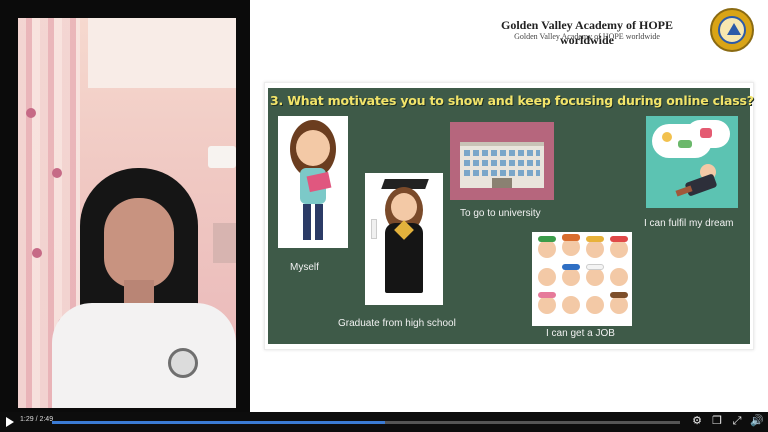 The image size is (768, 432). Describe the element at coordinates (587, 36) in the screenshot. I see `school-subtitle: Golden Valley Academy of HOPE worldwide` at that location.